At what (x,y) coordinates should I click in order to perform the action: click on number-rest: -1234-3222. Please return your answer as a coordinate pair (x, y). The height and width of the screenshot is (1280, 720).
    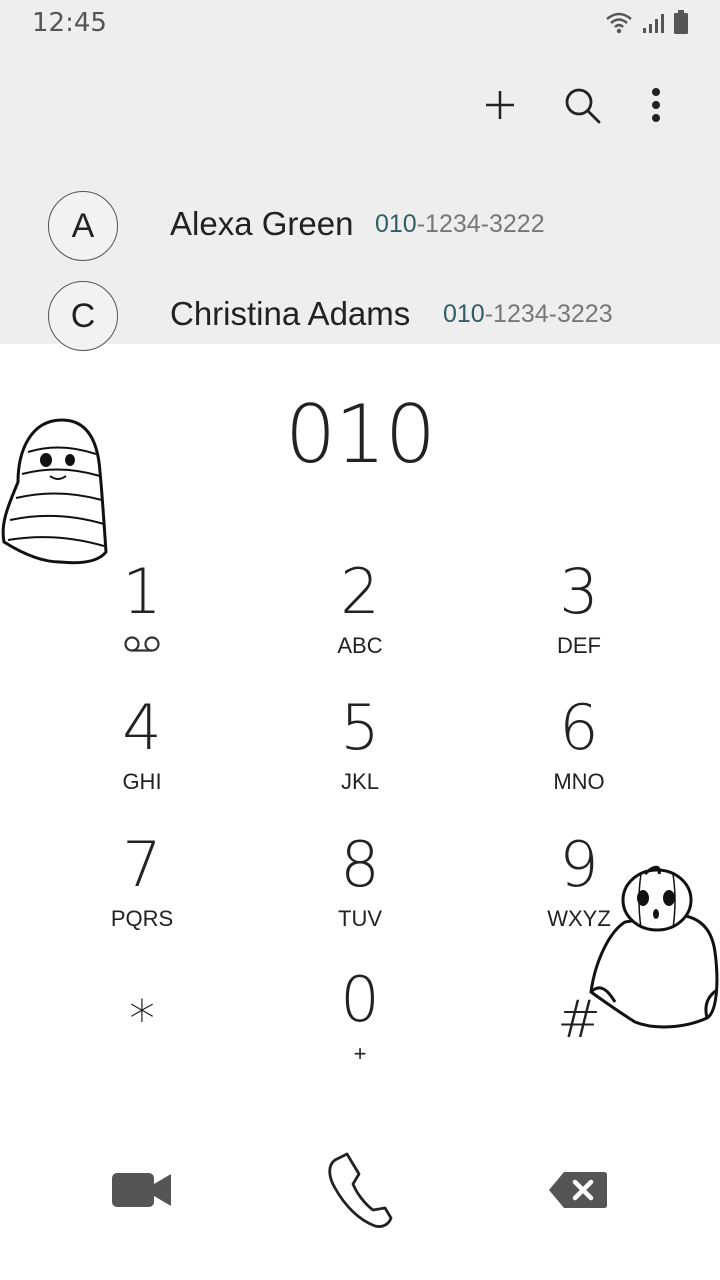
    Looking at the image, I should click on (480, 224).